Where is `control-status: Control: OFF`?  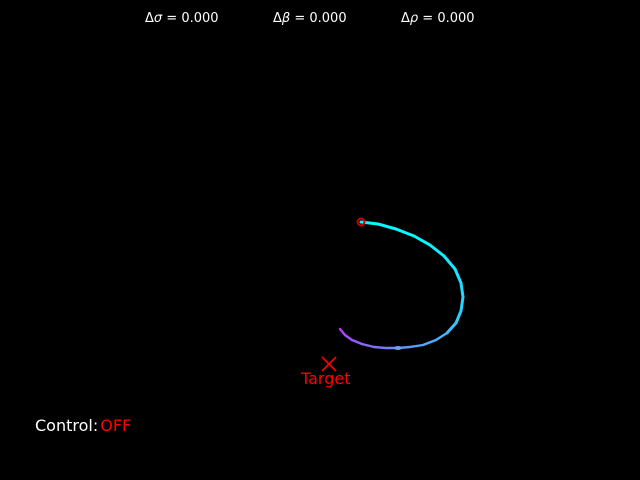
control-status: Control: OFF is located at coordinates (83, 425).